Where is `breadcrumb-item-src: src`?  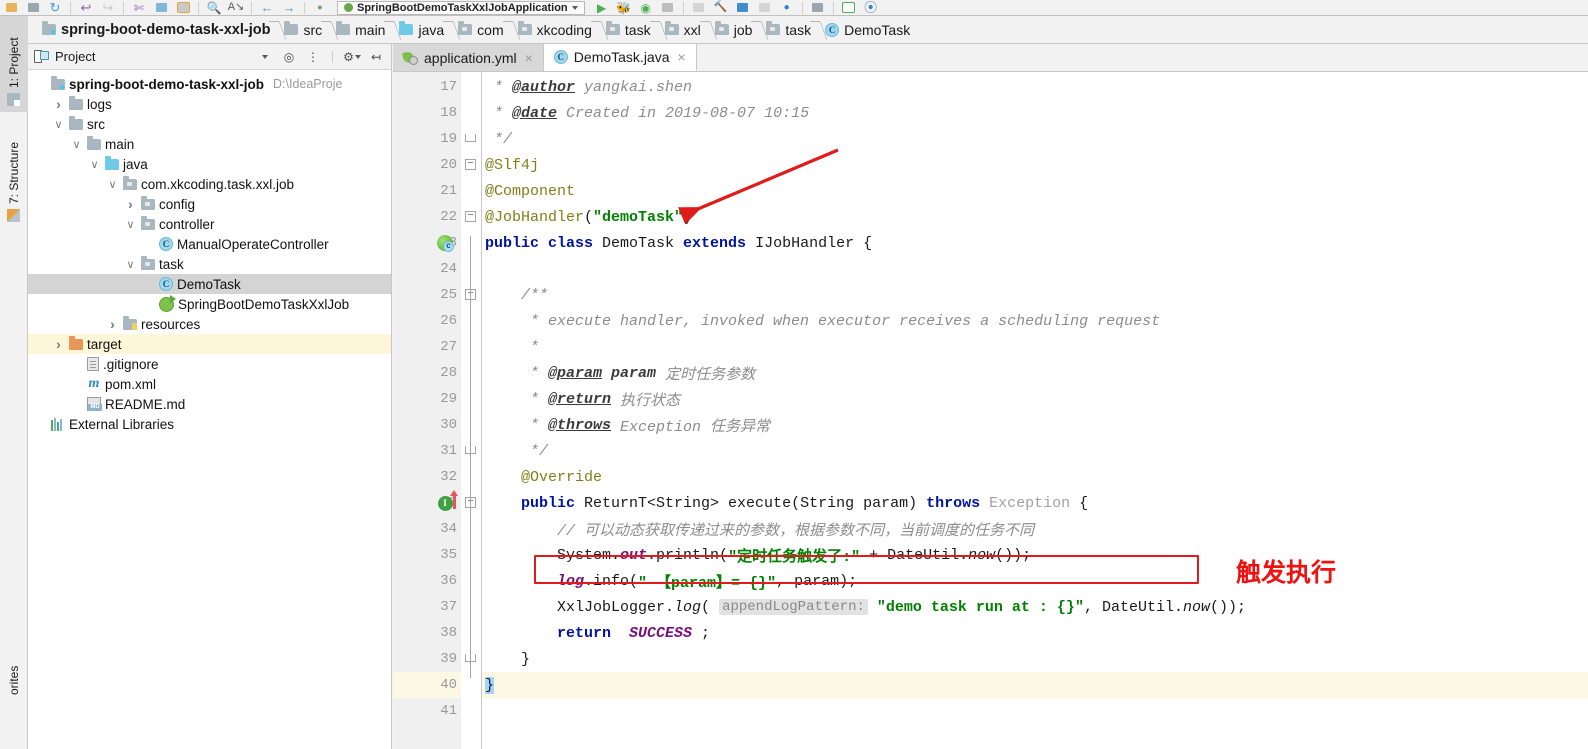
breadcrumb-item-src: src is located at coordinates (302, 29).